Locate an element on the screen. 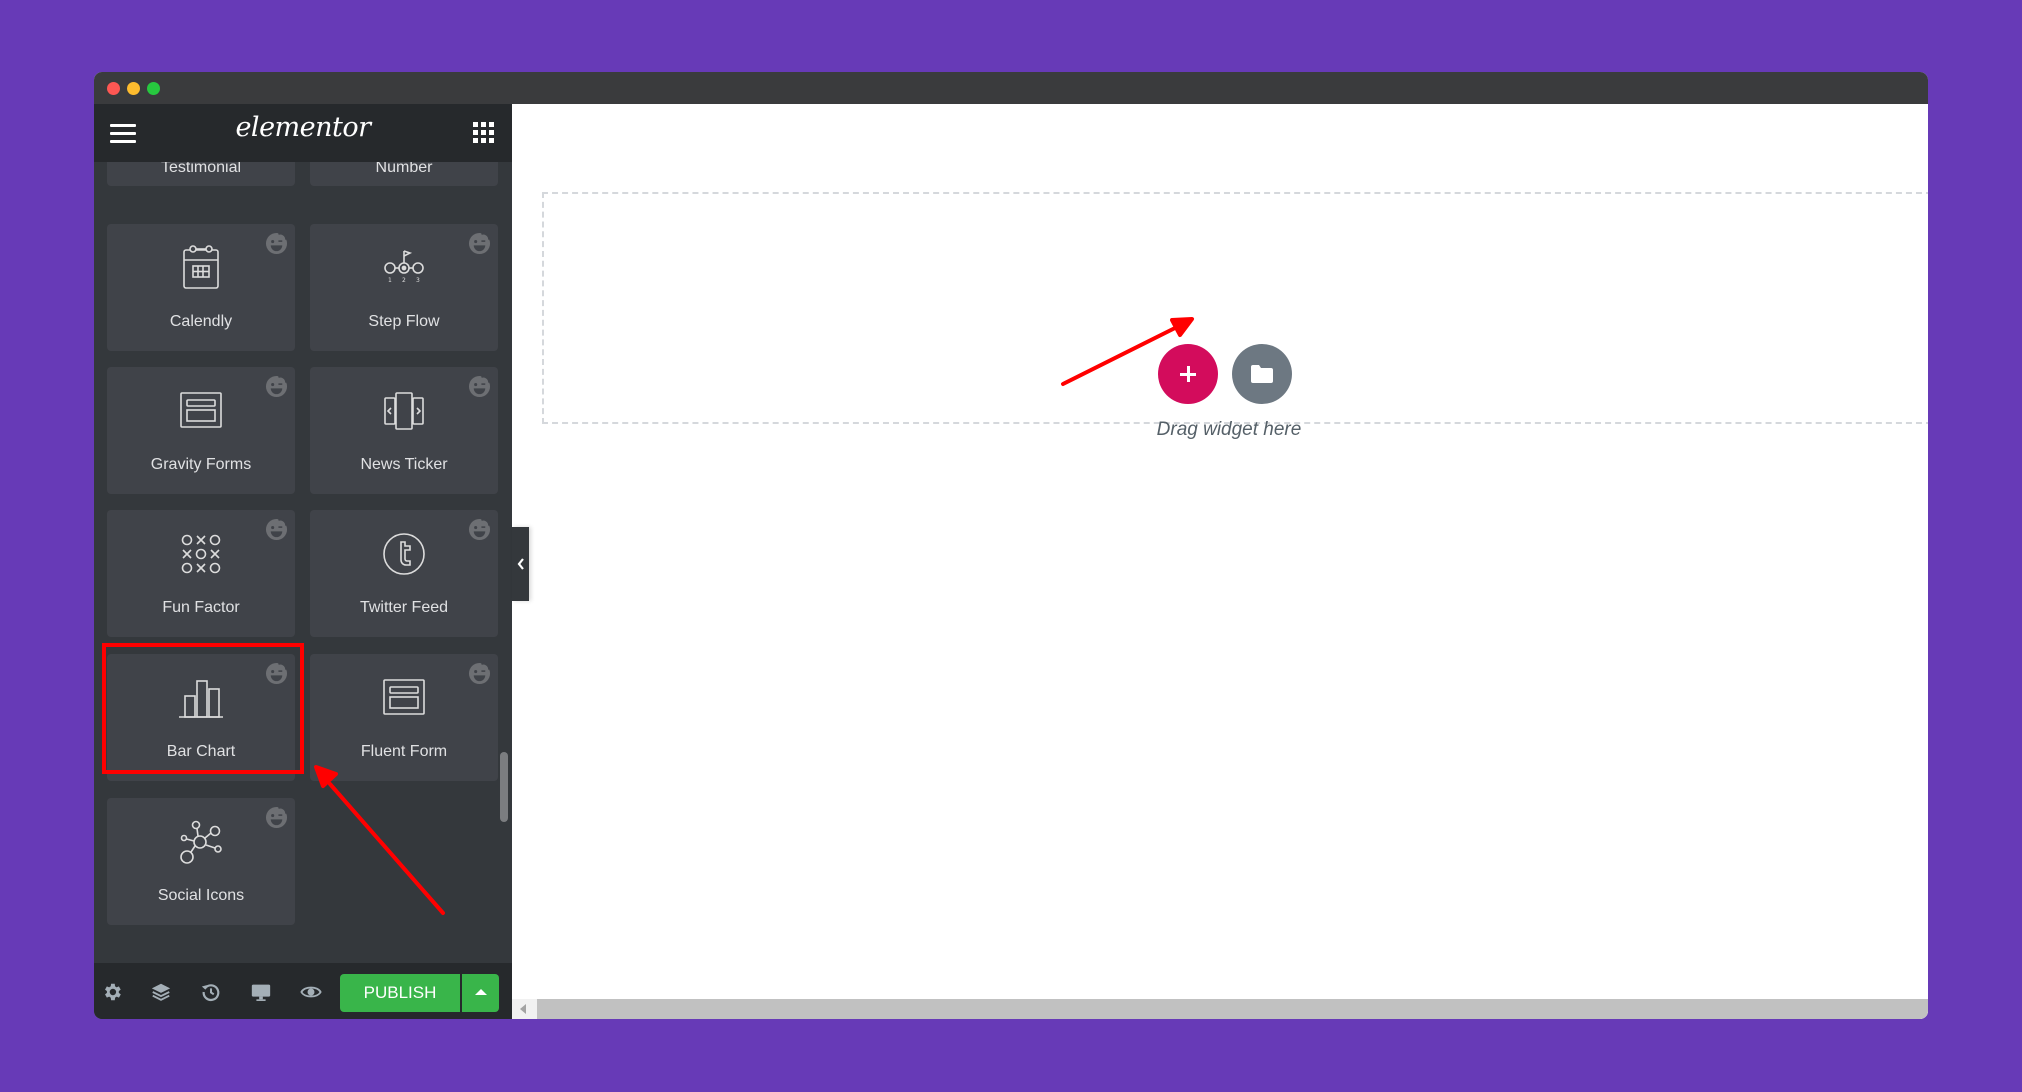 The image size is (2022, 1092). widget-tile-news-ticker: News Ticker is located at coordinates (404, 430).